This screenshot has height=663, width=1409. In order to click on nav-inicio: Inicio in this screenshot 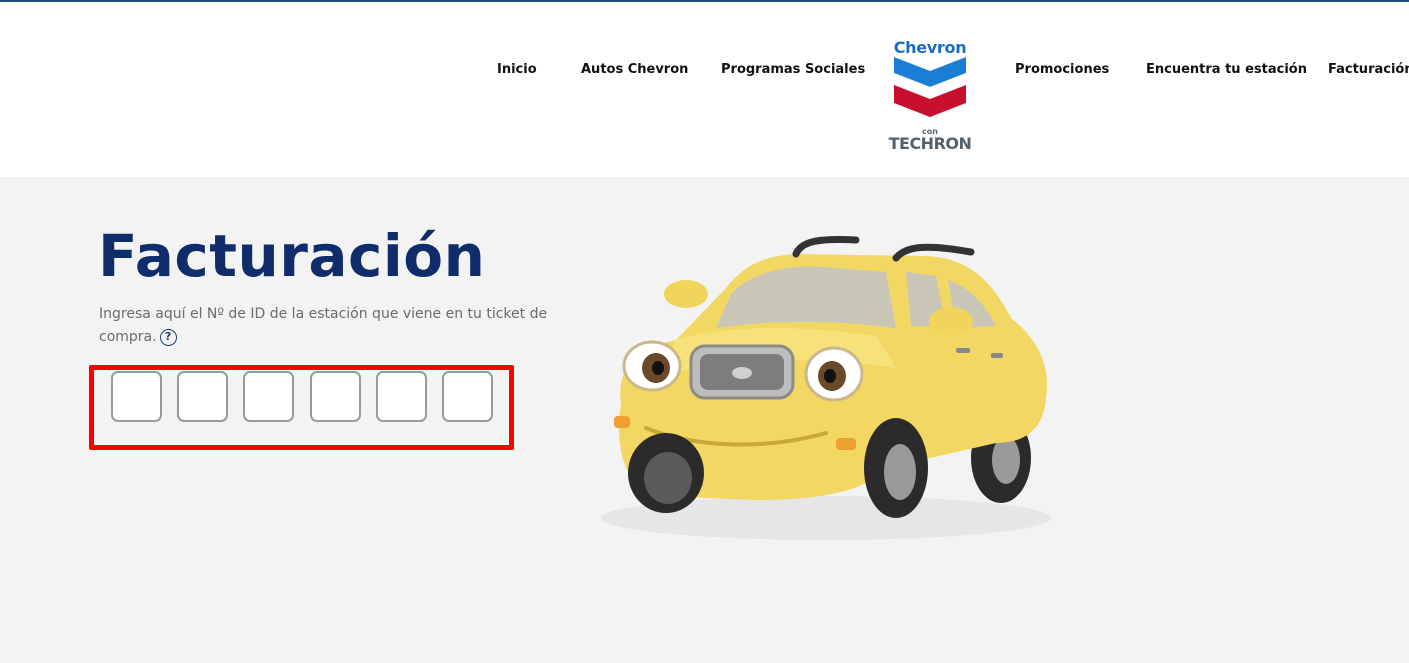, I will do `click(517, 69)`.